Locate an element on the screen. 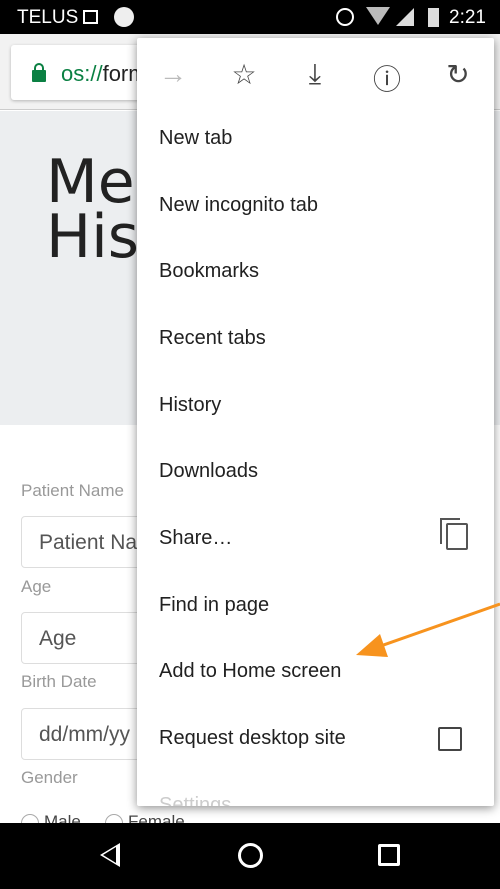 The height and width of the screenshot is (889, 500). navigation-bar is located at coordinates (250, 856).